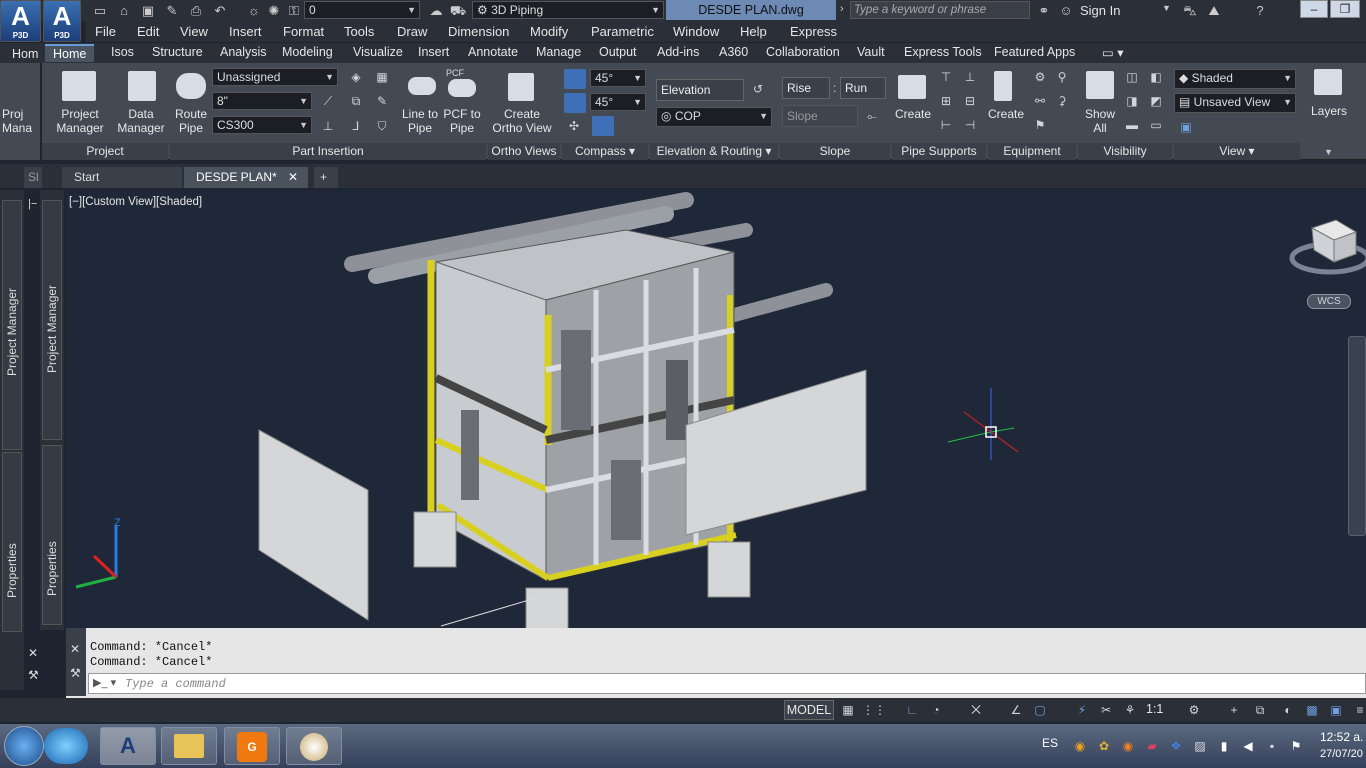 The width and height of the screenshot is (1366, 768). Describe the element at coordinates (1296, 746) in the screenshot. I see `flag-icon: ⚑` at that location.